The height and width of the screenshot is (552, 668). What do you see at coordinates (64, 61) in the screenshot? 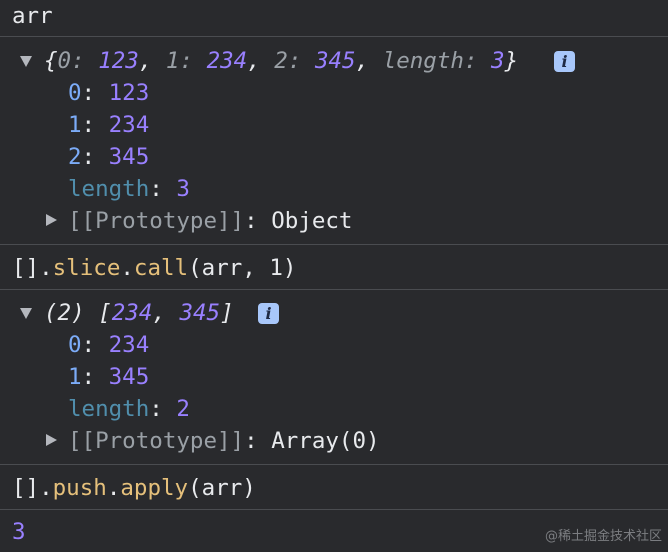
I see `preview-key: 0` at bounding box center [64, 61].